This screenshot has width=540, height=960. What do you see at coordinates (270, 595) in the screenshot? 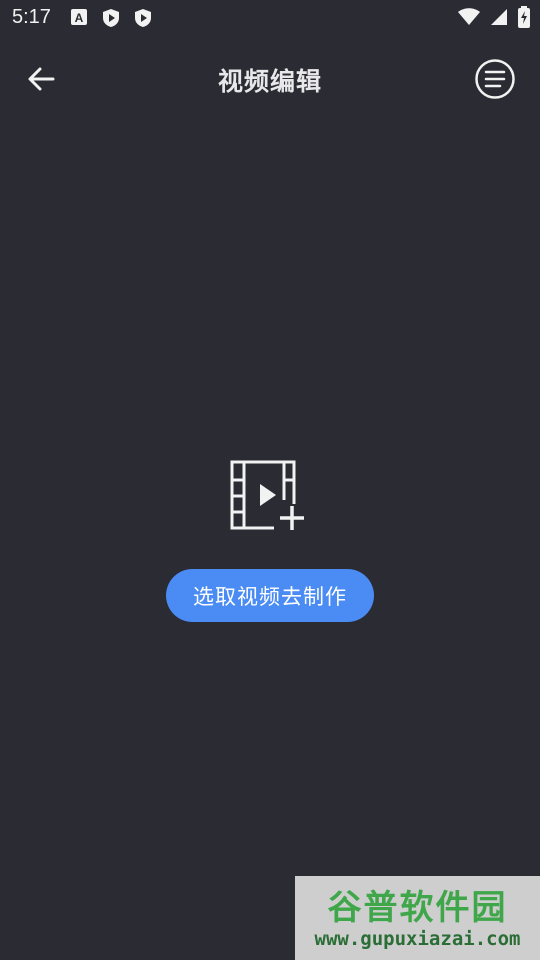
I see `pick-video-button: 选取视频去制作` at bounding box center [270, 595].